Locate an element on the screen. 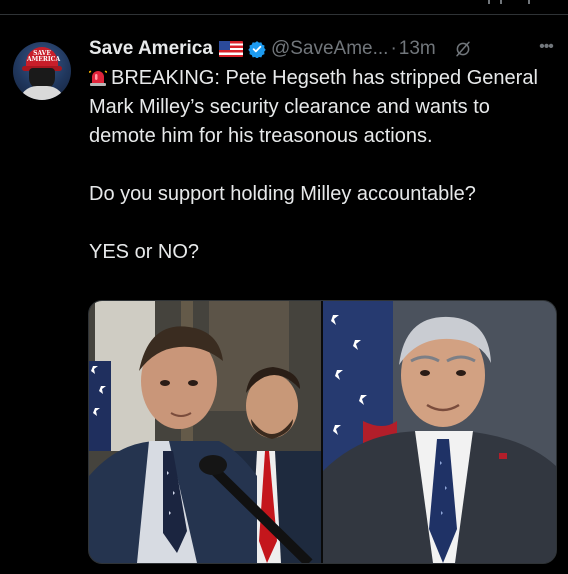  siren-emoji-icon is located at coordinates (98, 76).